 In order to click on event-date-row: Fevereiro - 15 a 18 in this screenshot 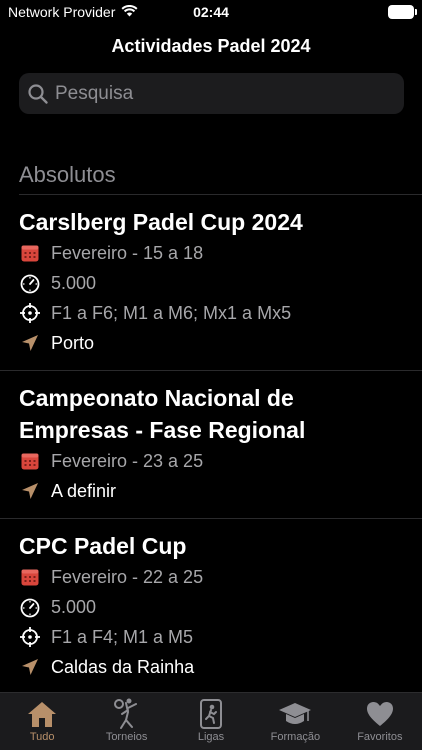, I will do `click(211, 253)`.